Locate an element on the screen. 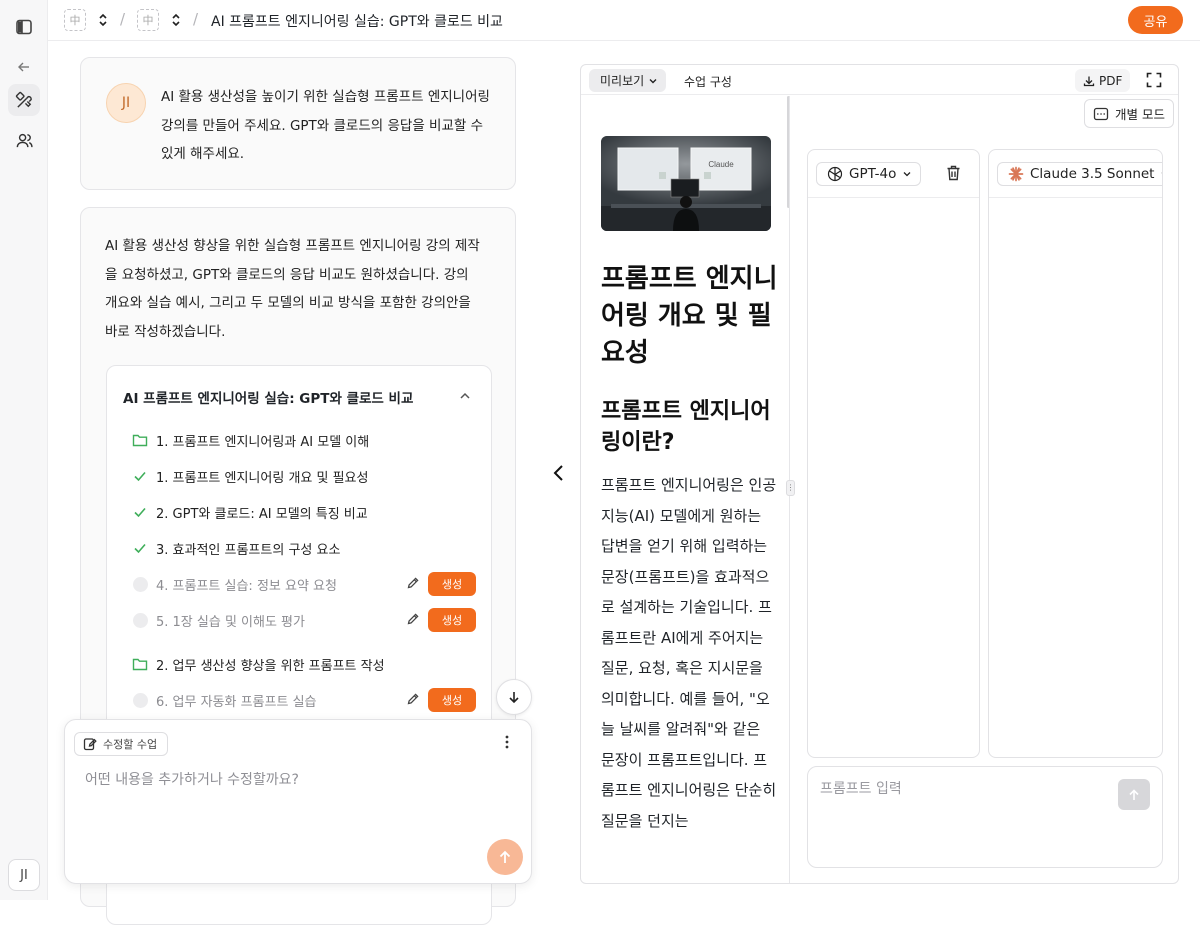 This screenshot has height=925, width=1200. model-column-header: Claude 3.5 Sonnet is located at coordinates (1075, 174).